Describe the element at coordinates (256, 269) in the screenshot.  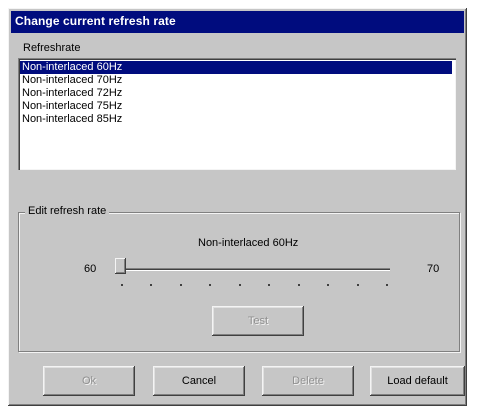
I see `slider-track` at that location.